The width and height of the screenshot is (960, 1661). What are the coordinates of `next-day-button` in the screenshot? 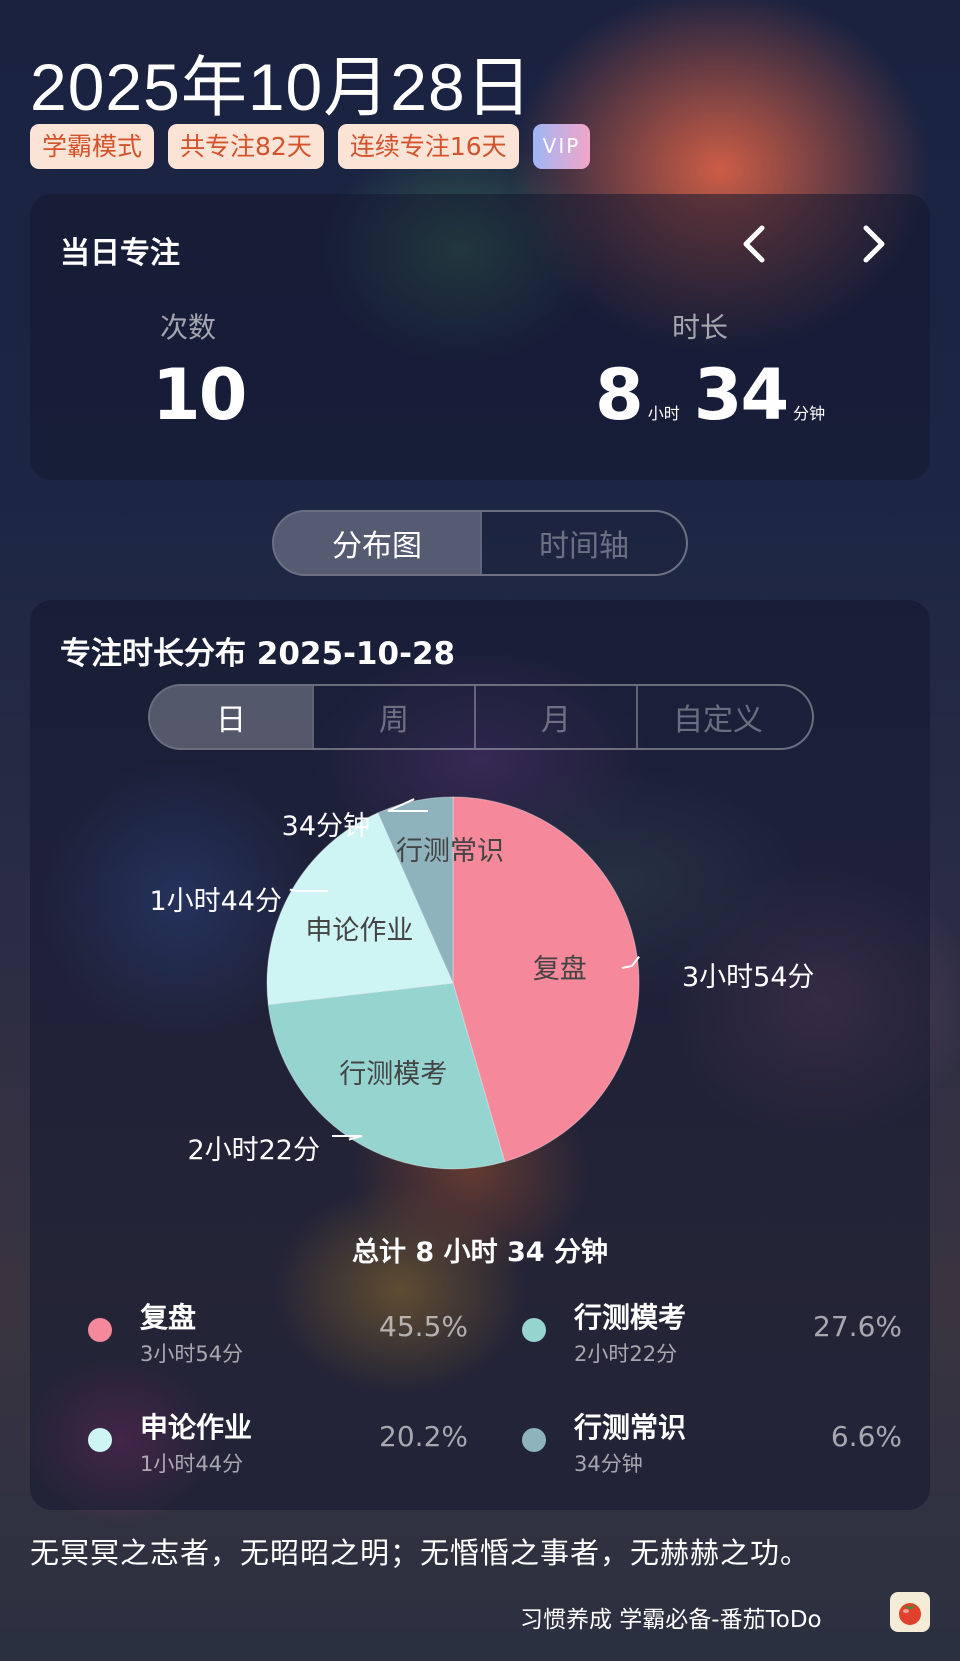 It's located at (872, 244).